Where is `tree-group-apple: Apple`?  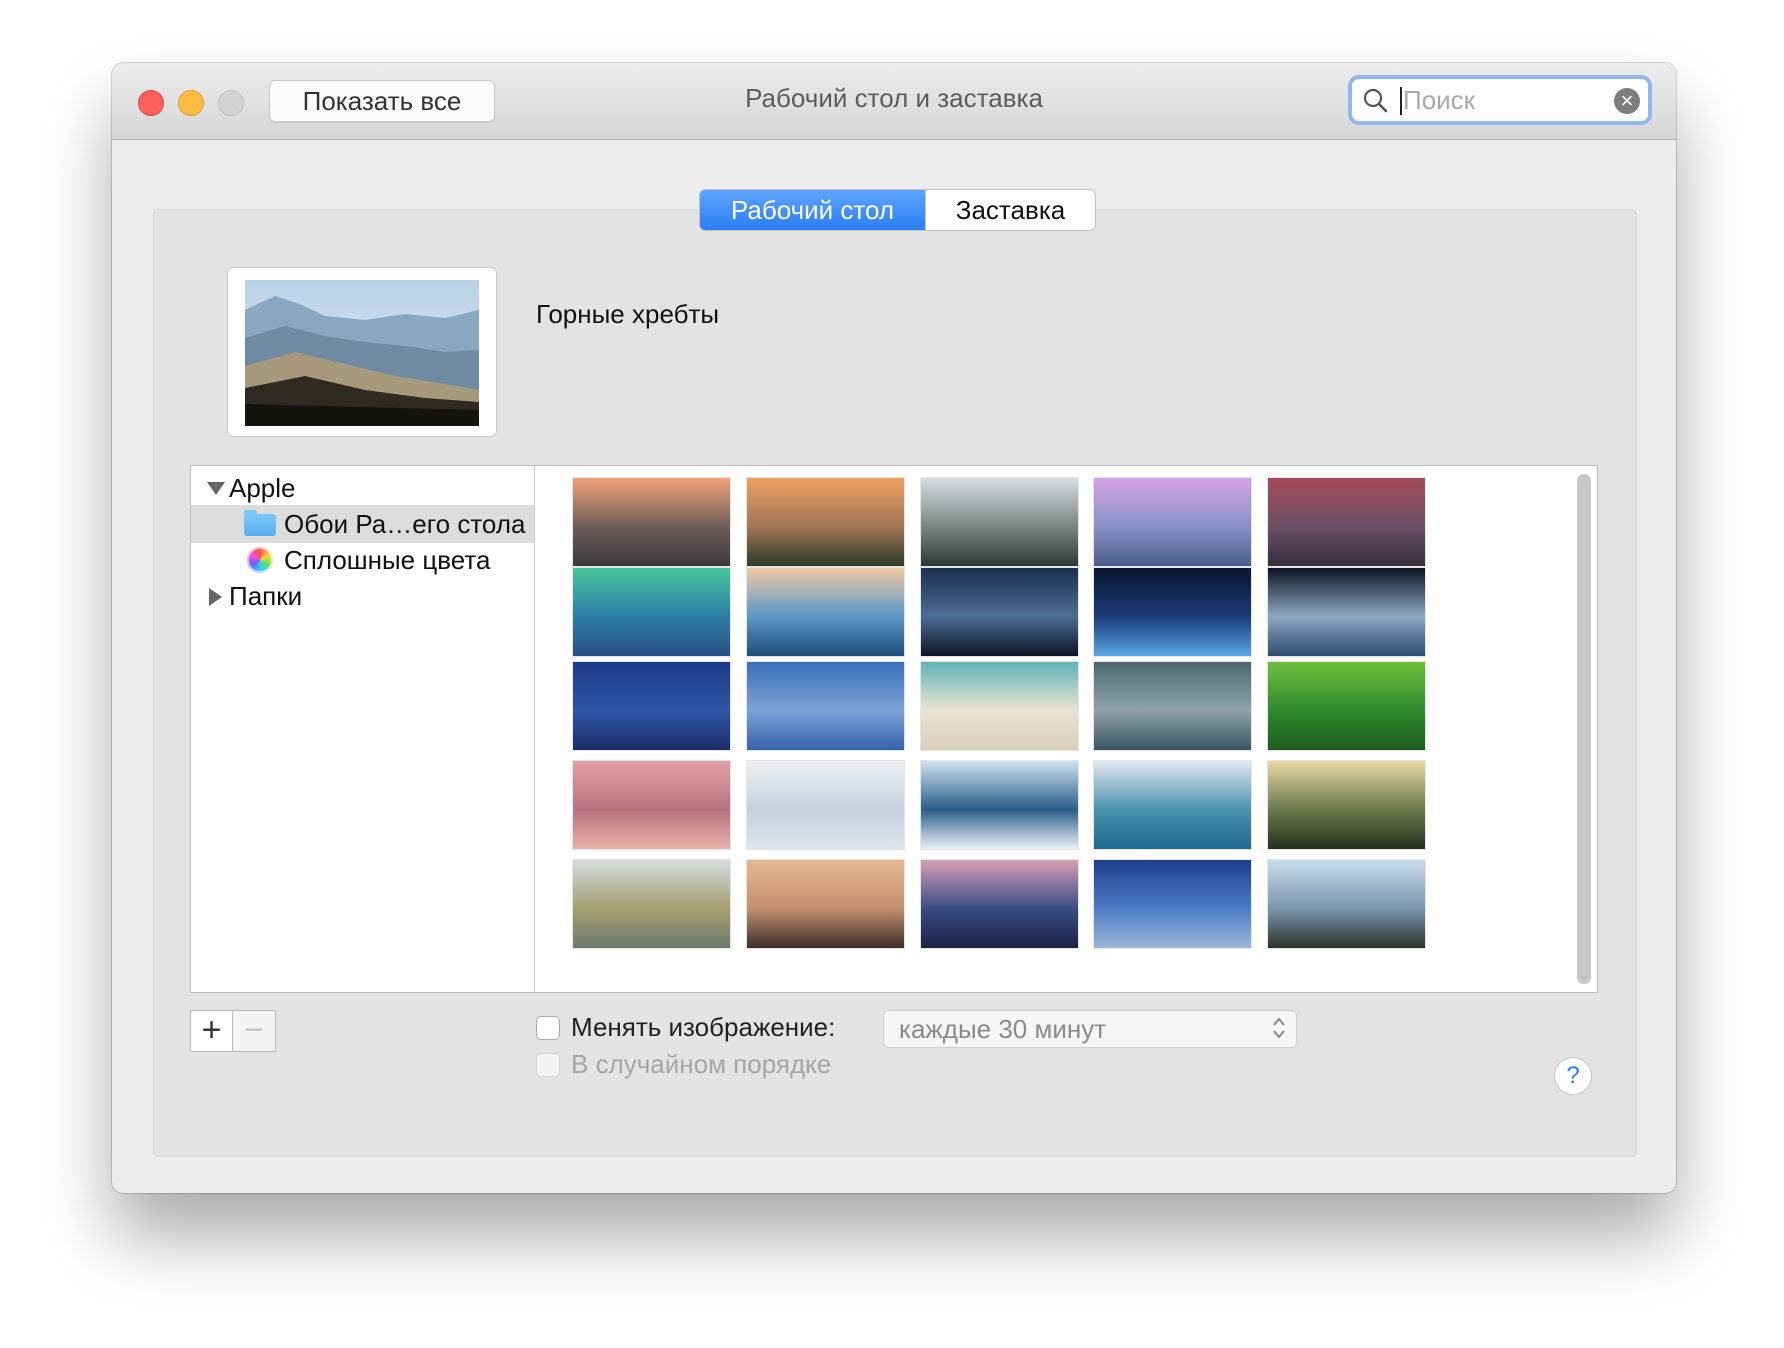 tree-group-apple: Apple is located at coordinates (362, 488).